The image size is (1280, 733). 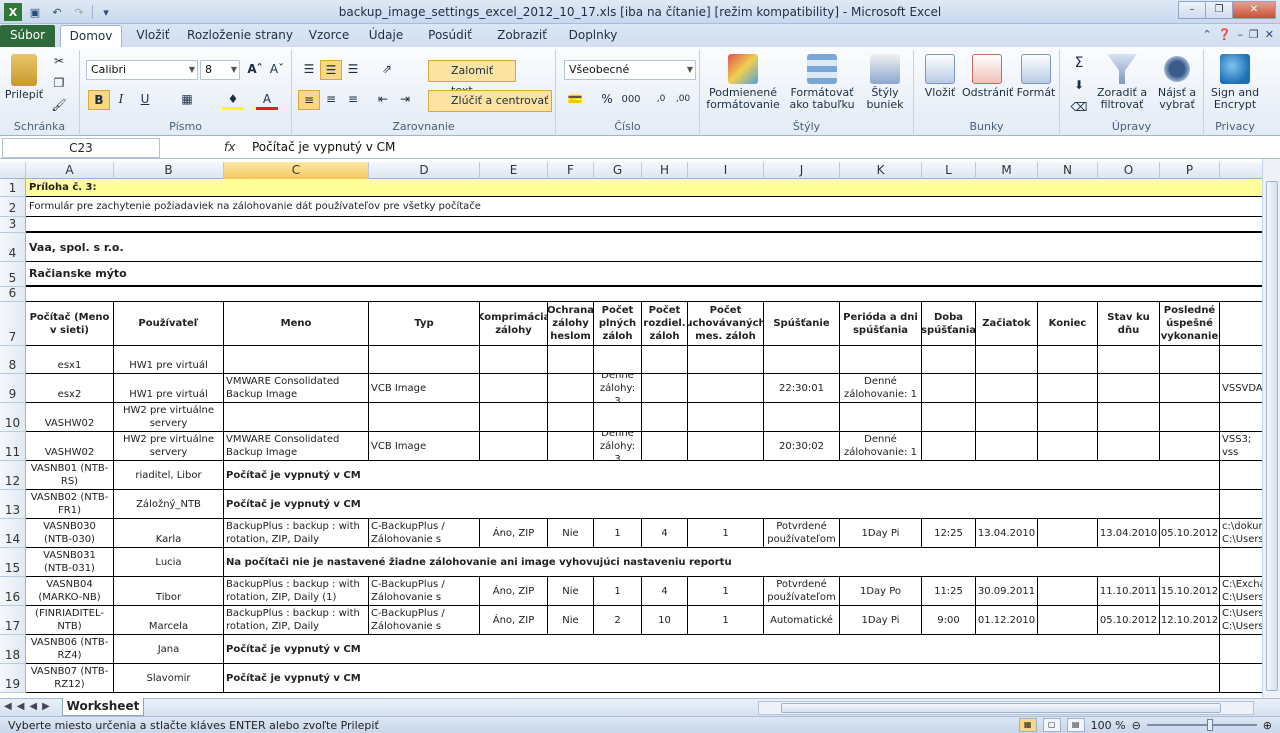 I want to click on cell-j: Spúšťanie, so click(x=802, y=323).